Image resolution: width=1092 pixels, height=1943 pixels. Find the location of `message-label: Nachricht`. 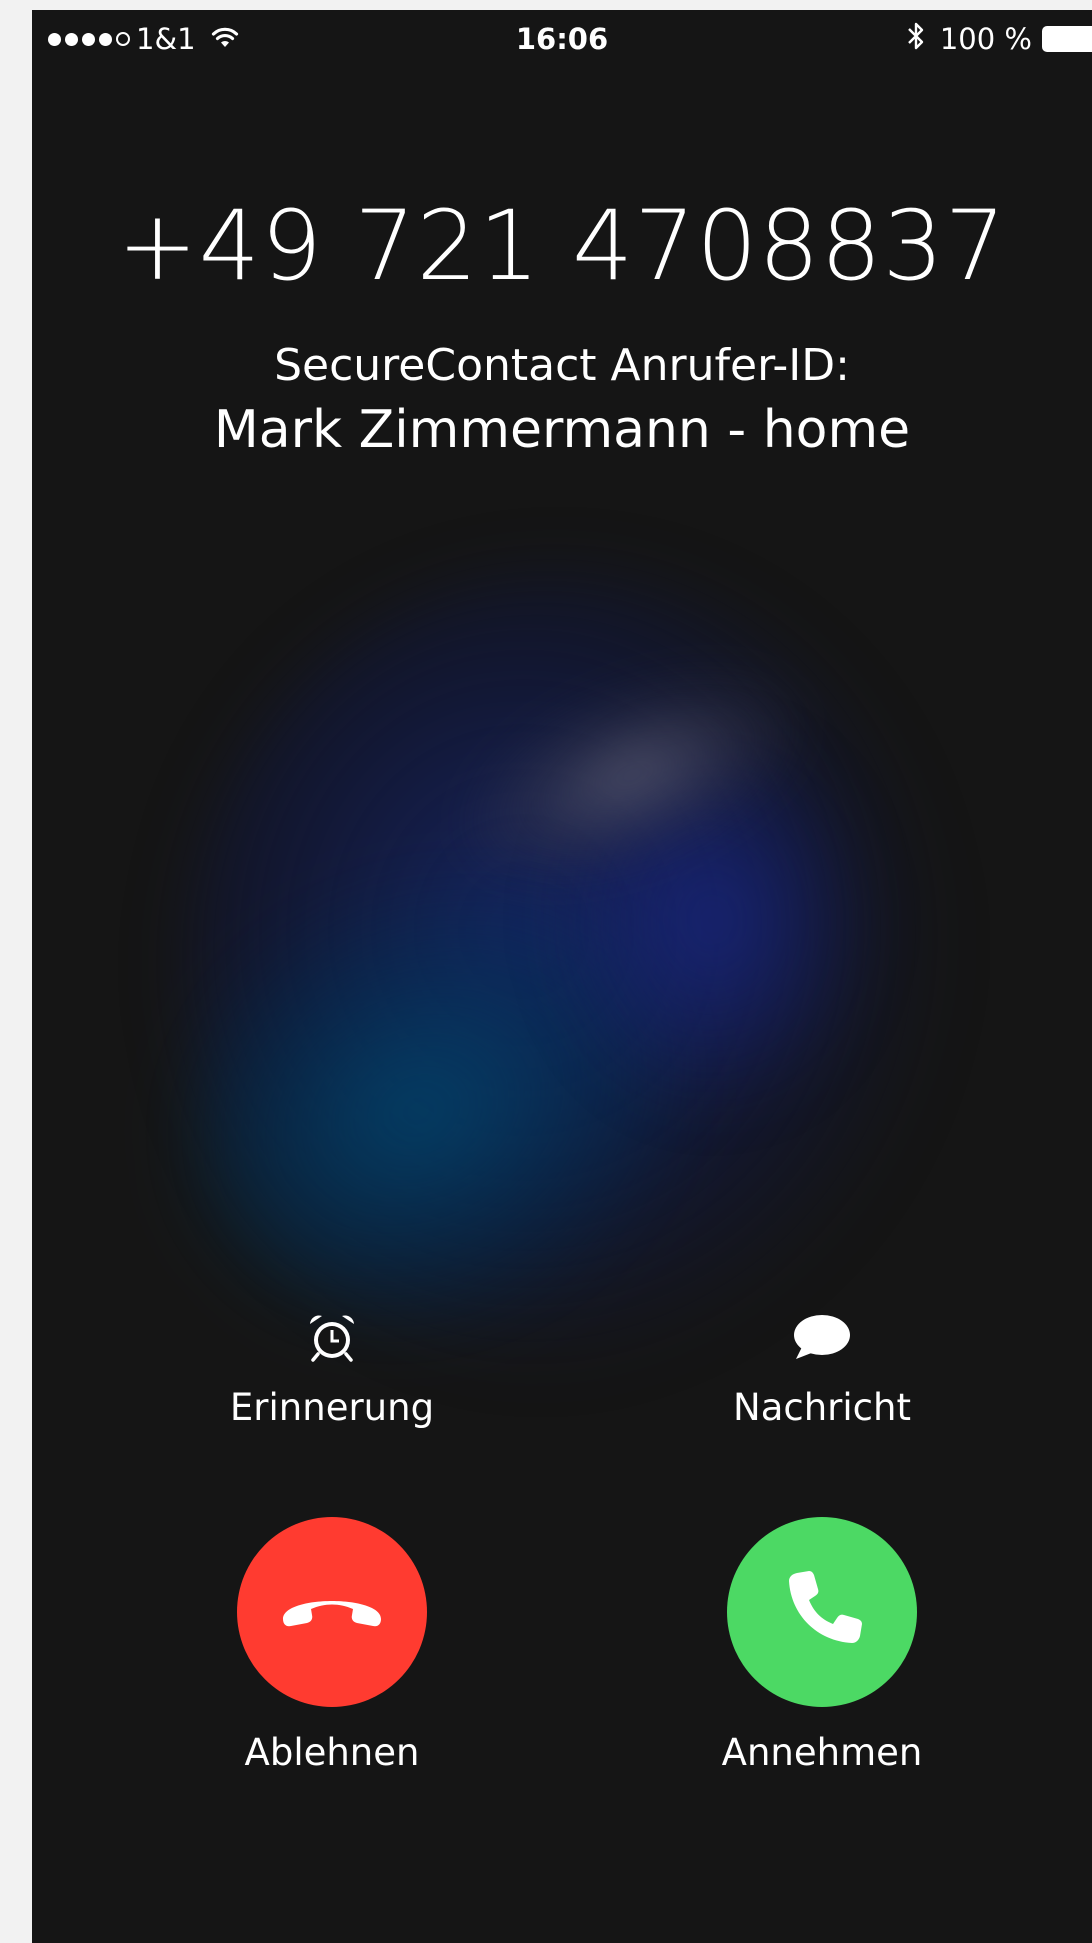

message-label: Nachricht is located at coordinates (822, 1407).